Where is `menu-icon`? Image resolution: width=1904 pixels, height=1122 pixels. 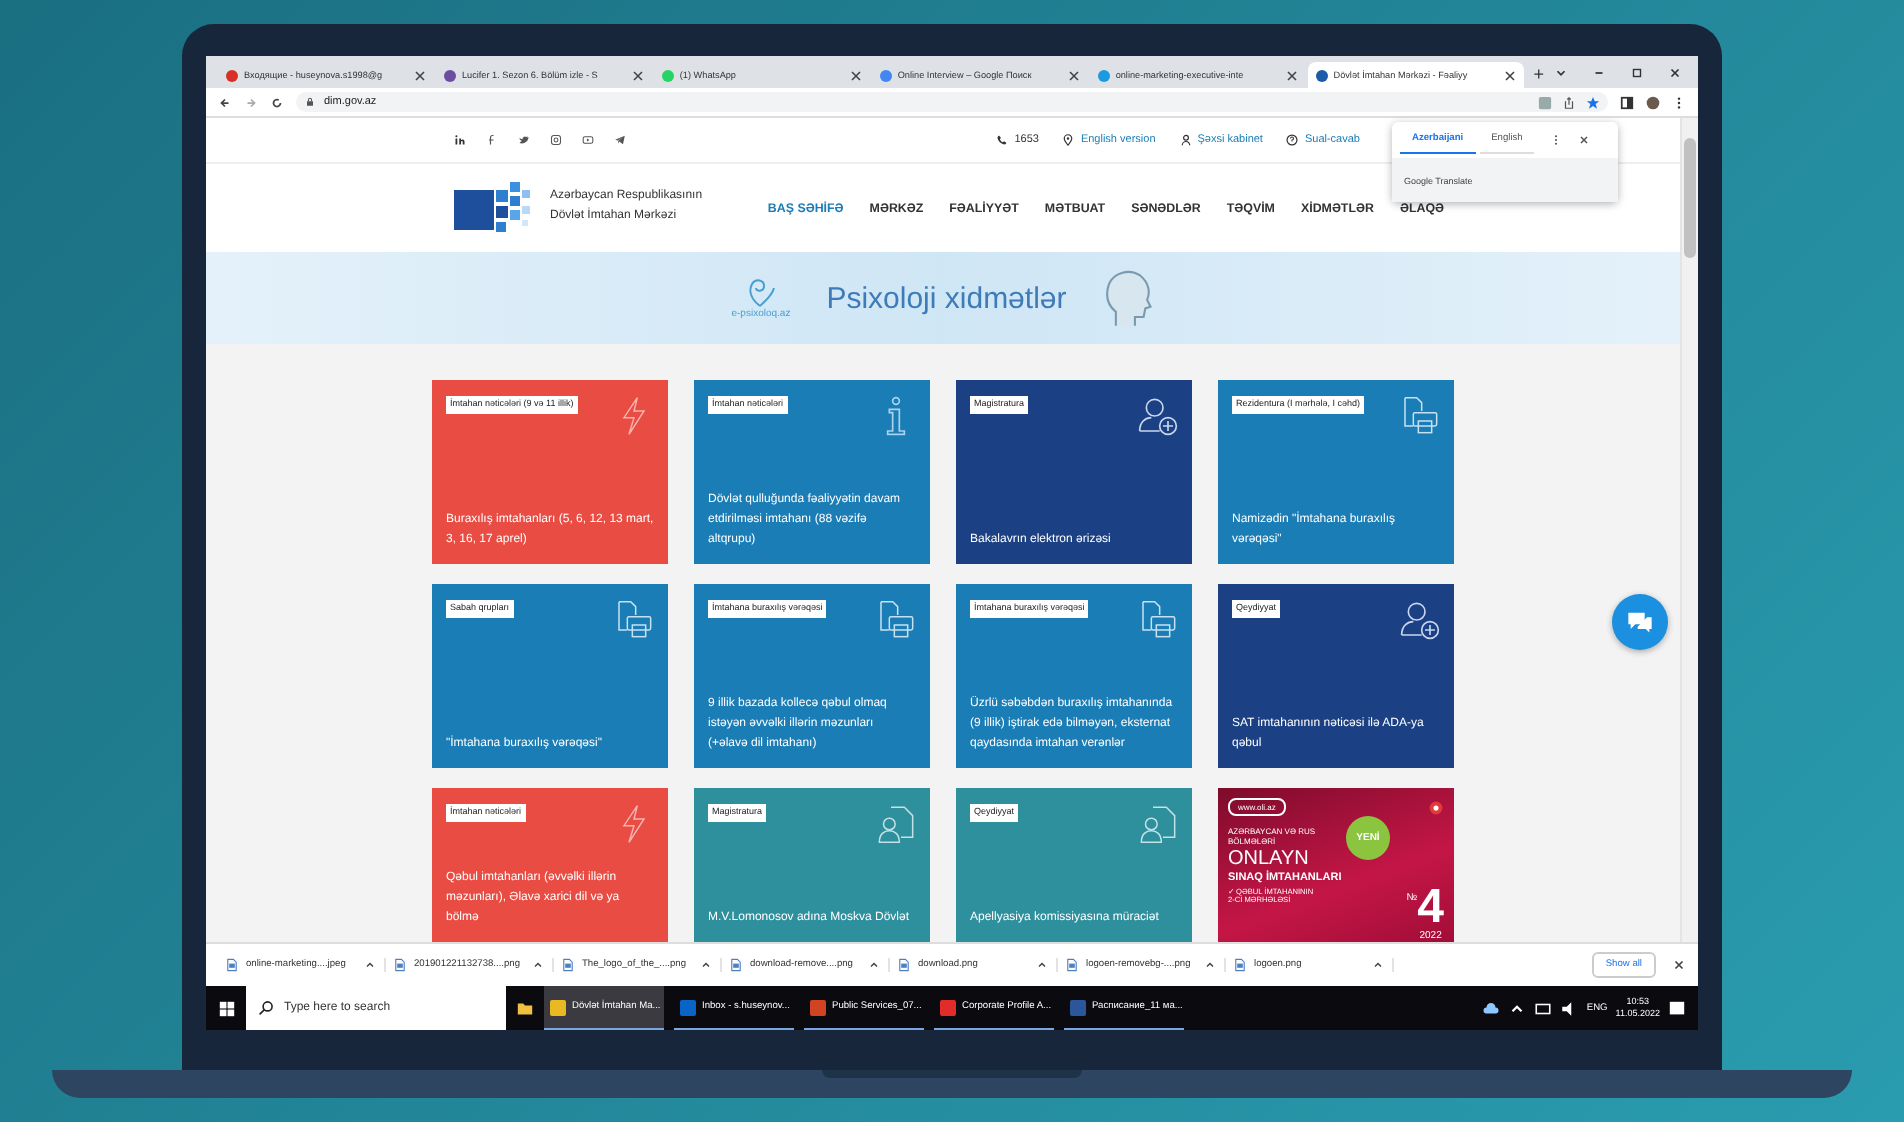 menu-icon is located at coordinates (1679, 102).